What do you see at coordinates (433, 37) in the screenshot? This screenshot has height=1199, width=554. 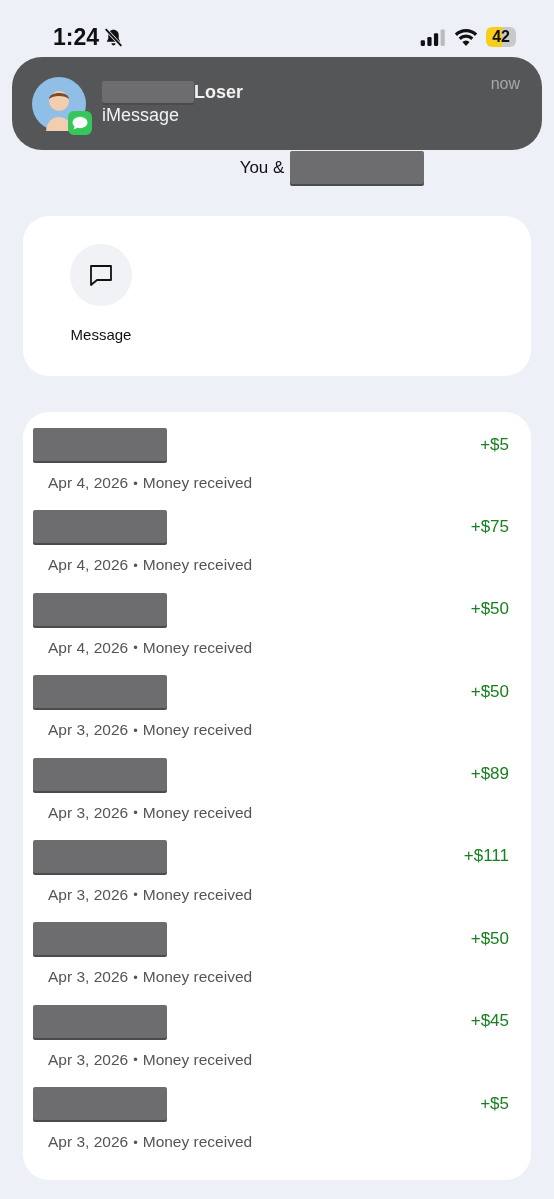 I see `signal-icon` at bounding box center [433, 37].